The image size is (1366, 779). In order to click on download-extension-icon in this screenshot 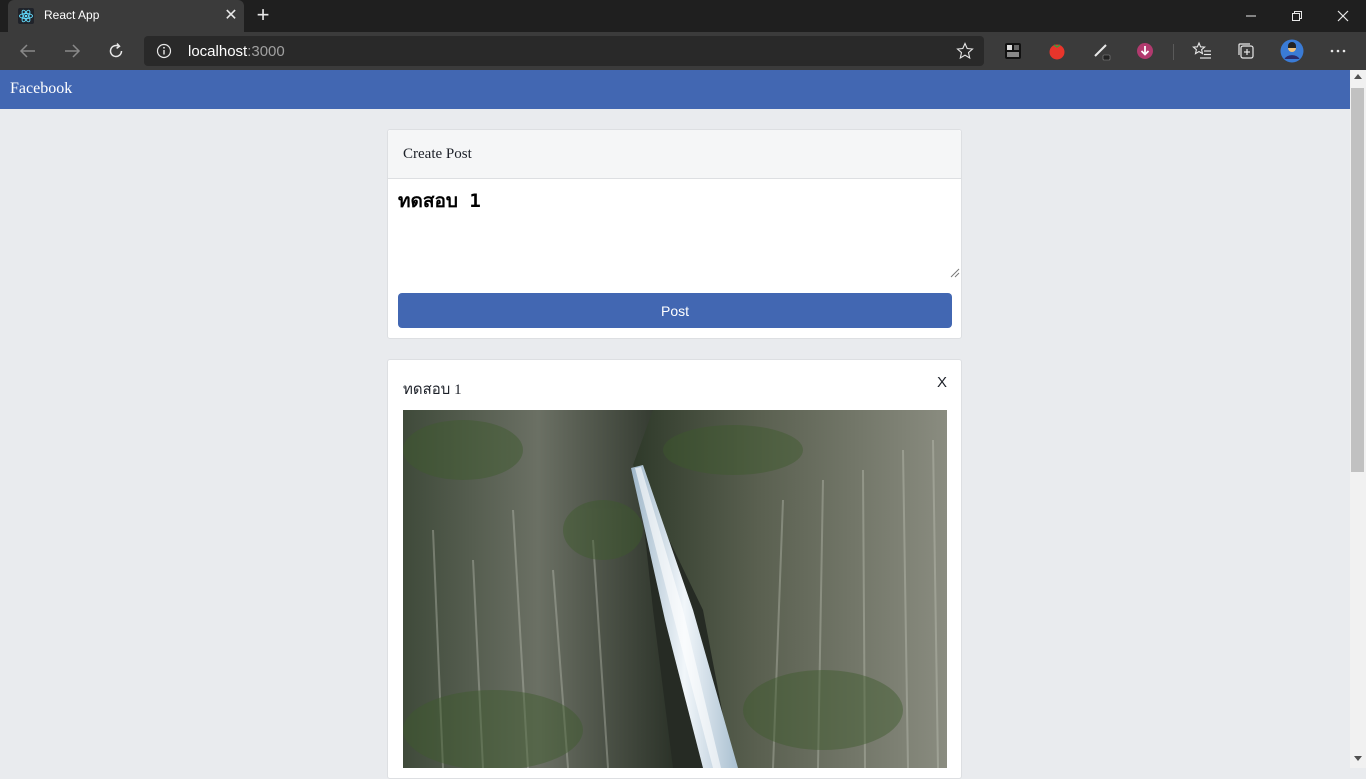, I will do `click(1145, 51)`.